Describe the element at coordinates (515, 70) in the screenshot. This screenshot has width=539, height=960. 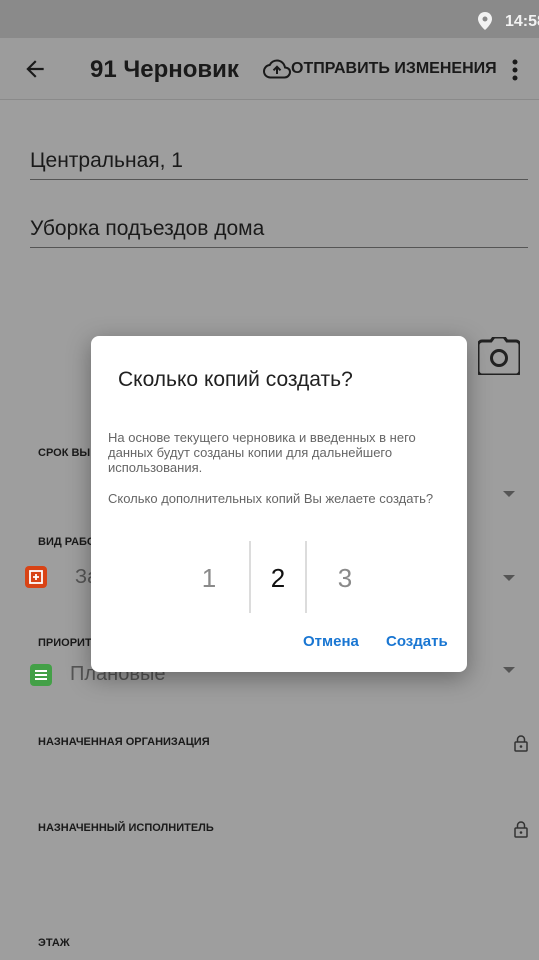
I see `more-vert-icon` at that location.